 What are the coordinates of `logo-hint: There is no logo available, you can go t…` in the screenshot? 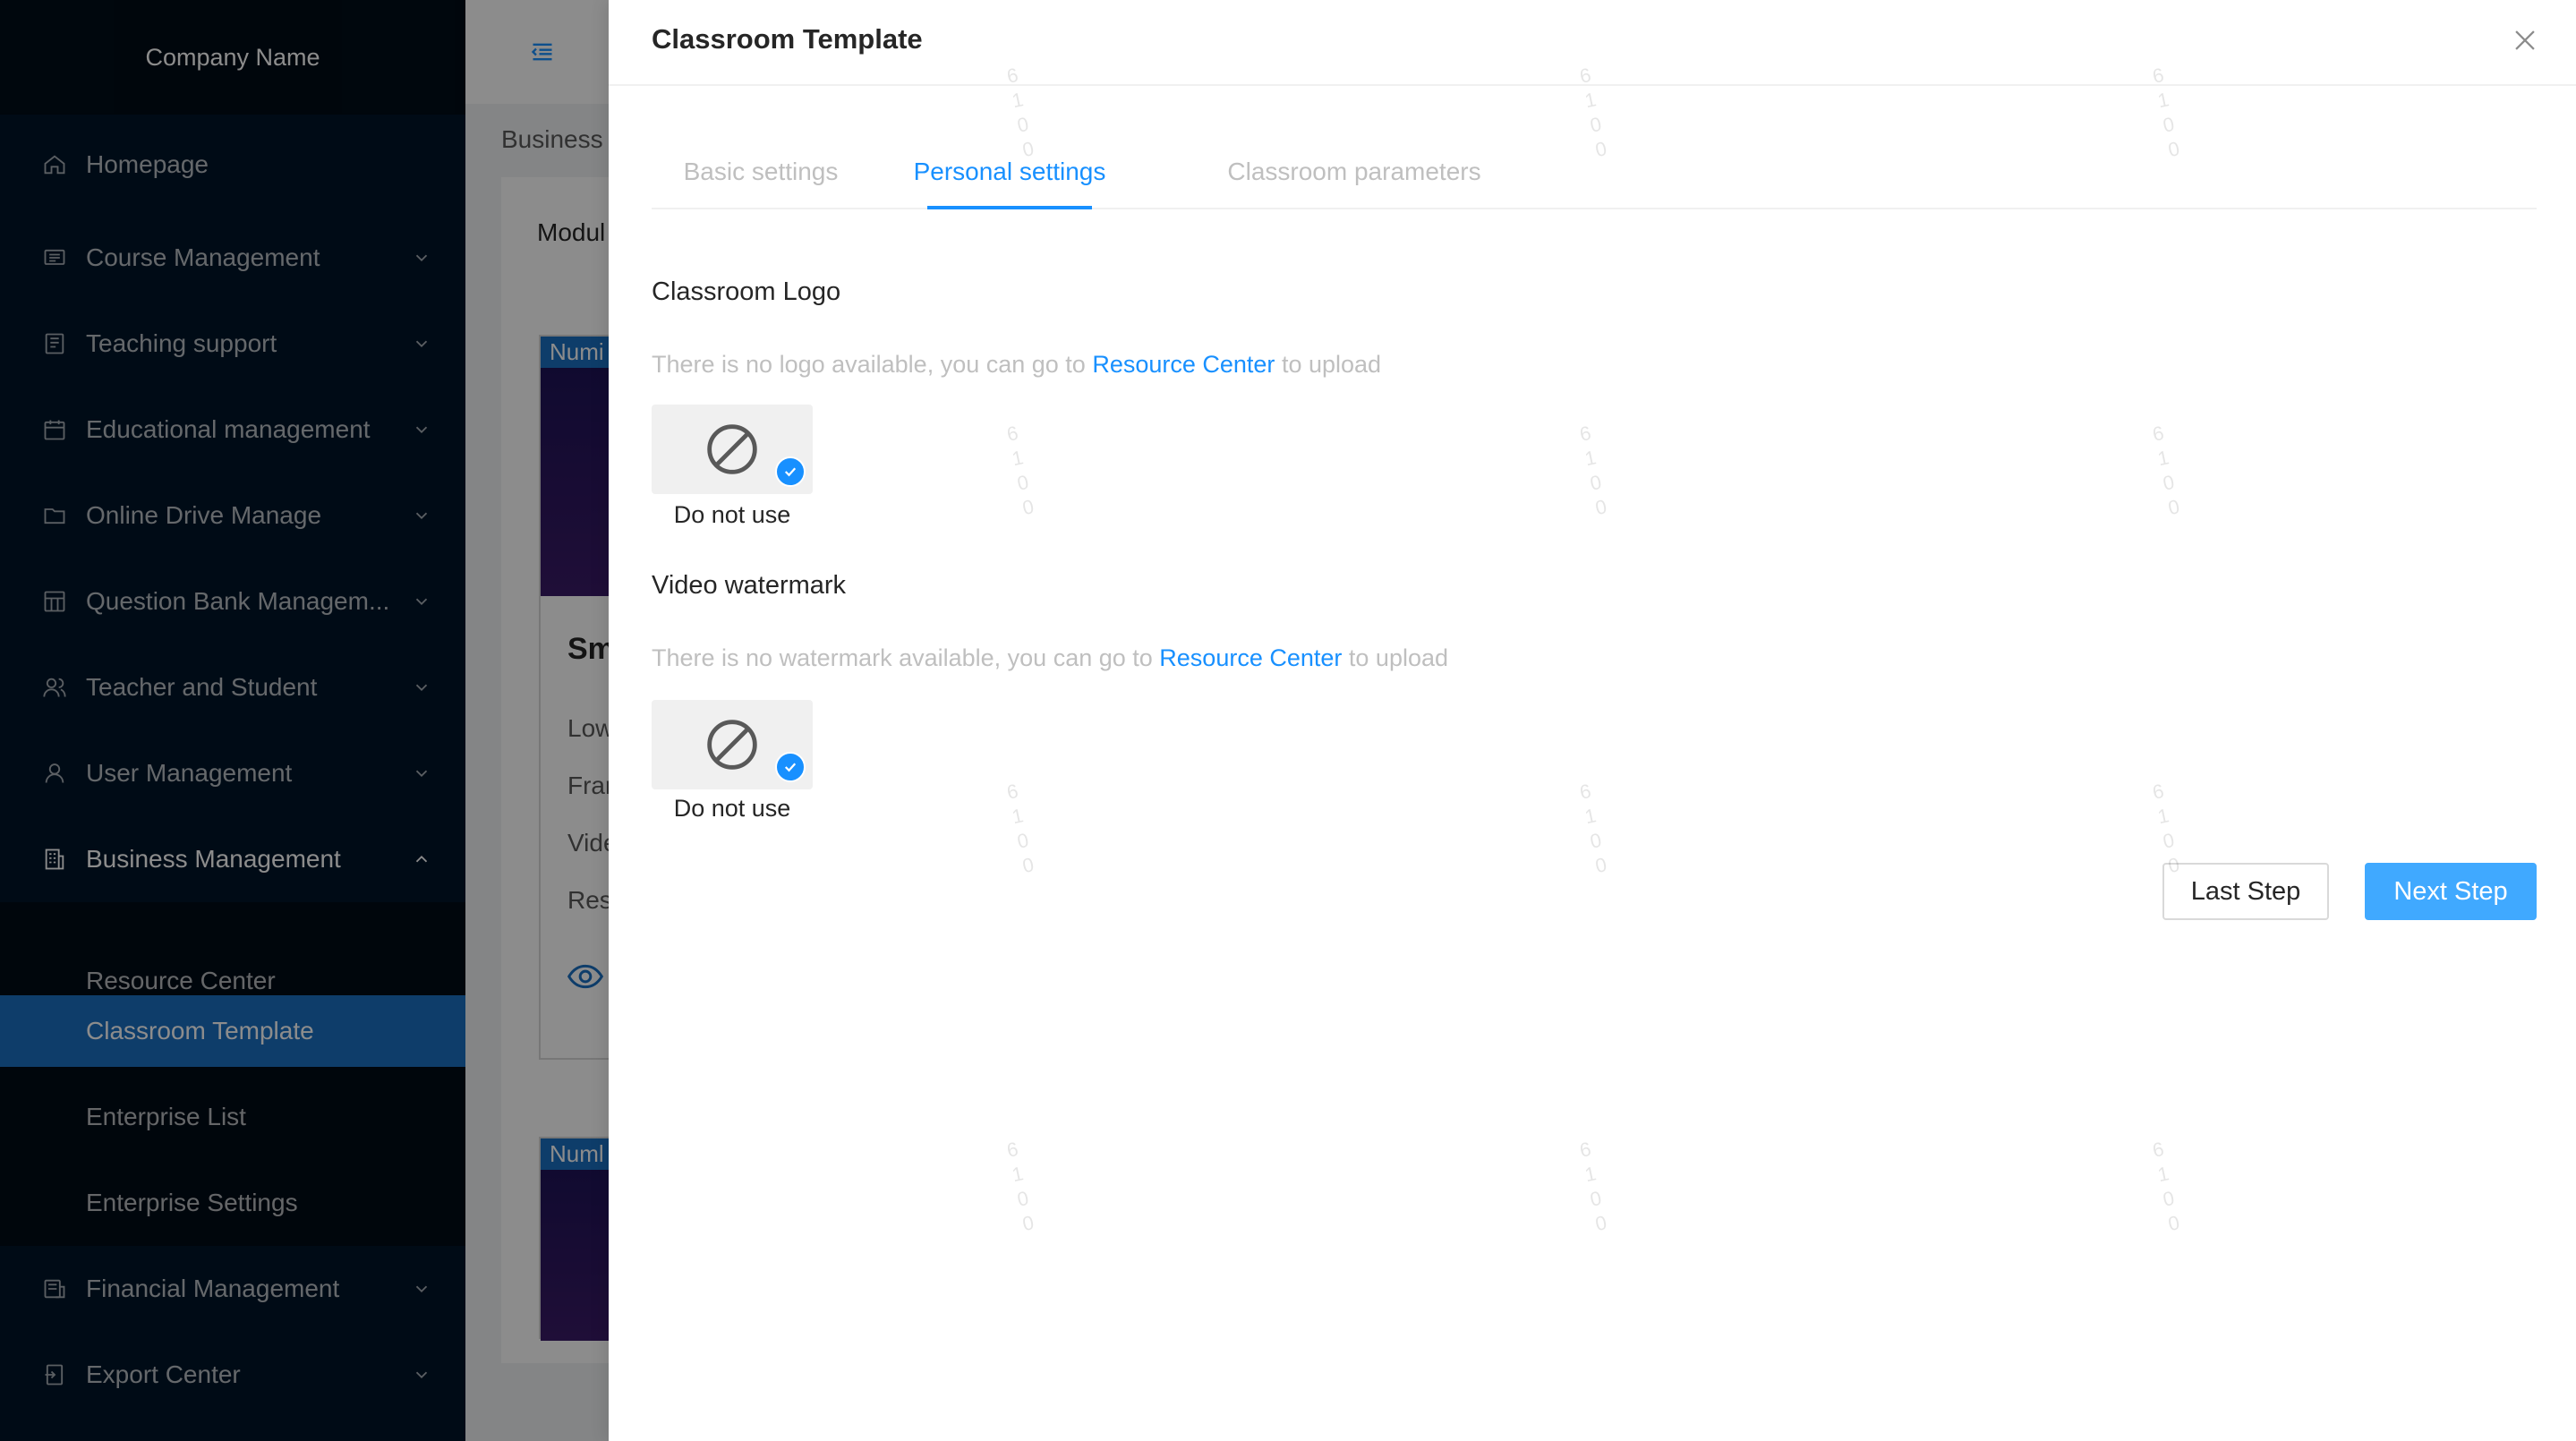 It's located at (1016, 365).